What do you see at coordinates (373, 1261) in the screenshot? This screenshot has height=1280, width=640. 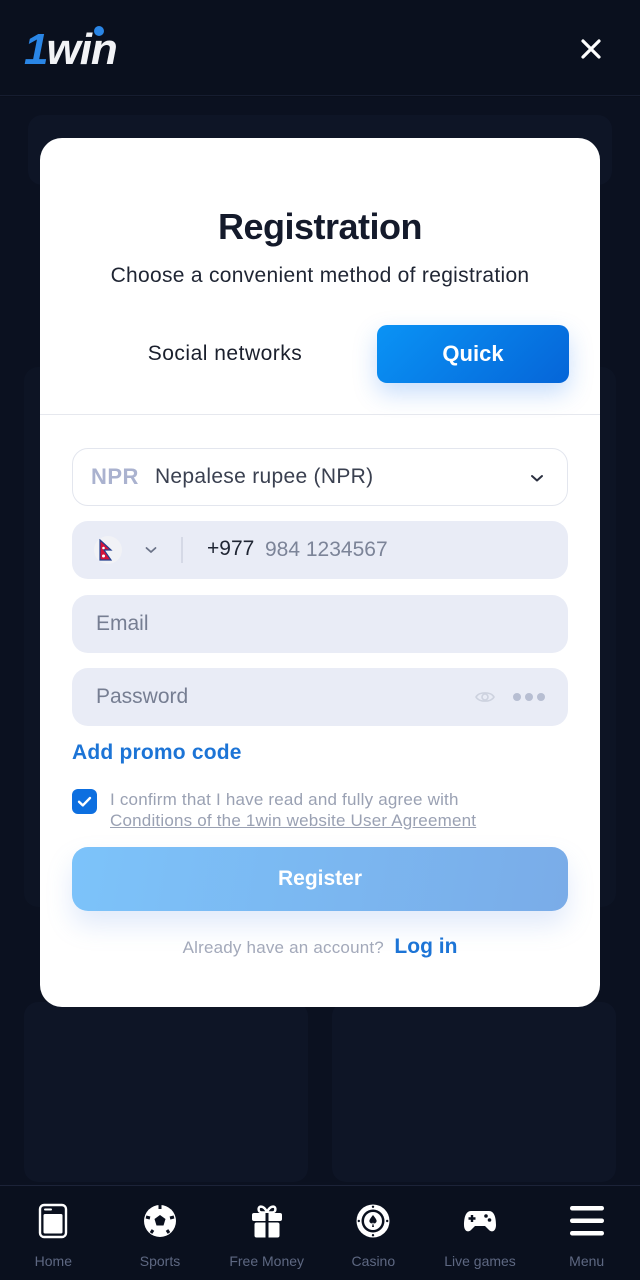 I see `nav-label-casino: Casino` at bounding box center [373, 1261].